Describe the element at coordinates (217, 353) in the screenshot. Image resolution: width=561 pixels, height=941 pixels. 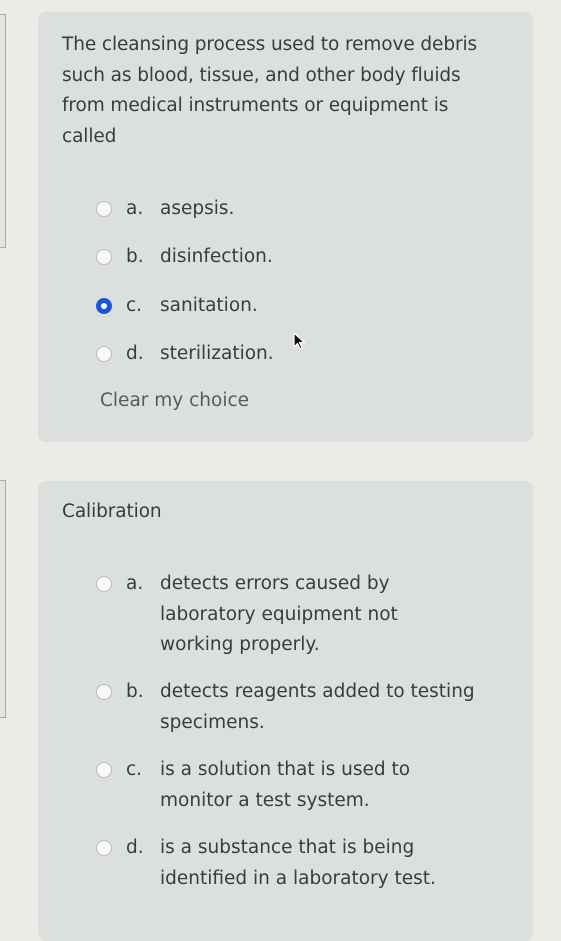
I see `option-label: sterilization.` at that location.